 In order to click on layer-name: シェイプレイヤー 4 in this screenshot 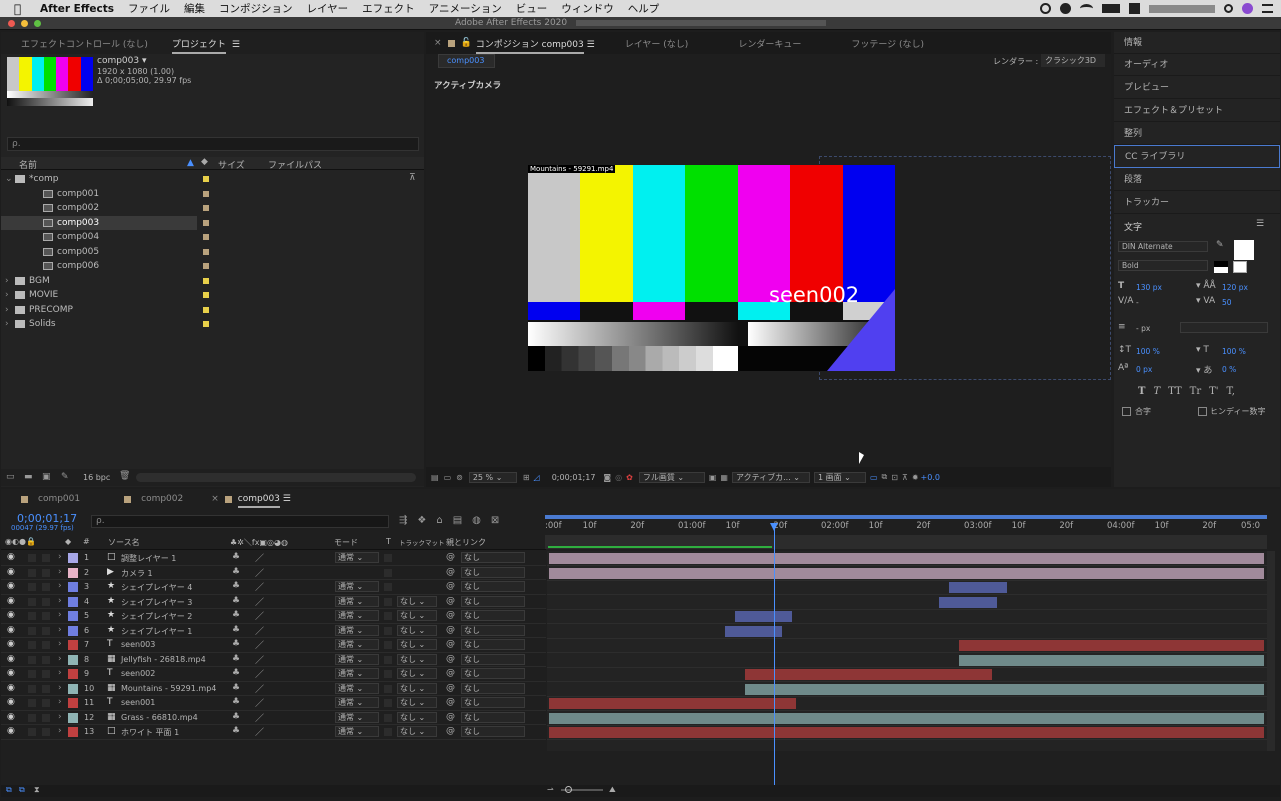, I will do `click(156, 587)`.